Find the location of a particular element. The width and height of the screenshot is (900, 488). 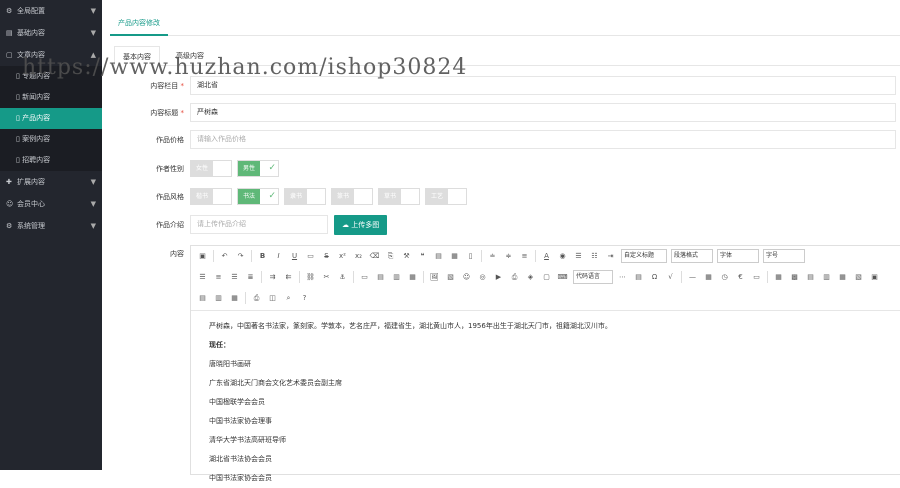

horizontal-rule-icon: — is located at coordinates (692, 277).